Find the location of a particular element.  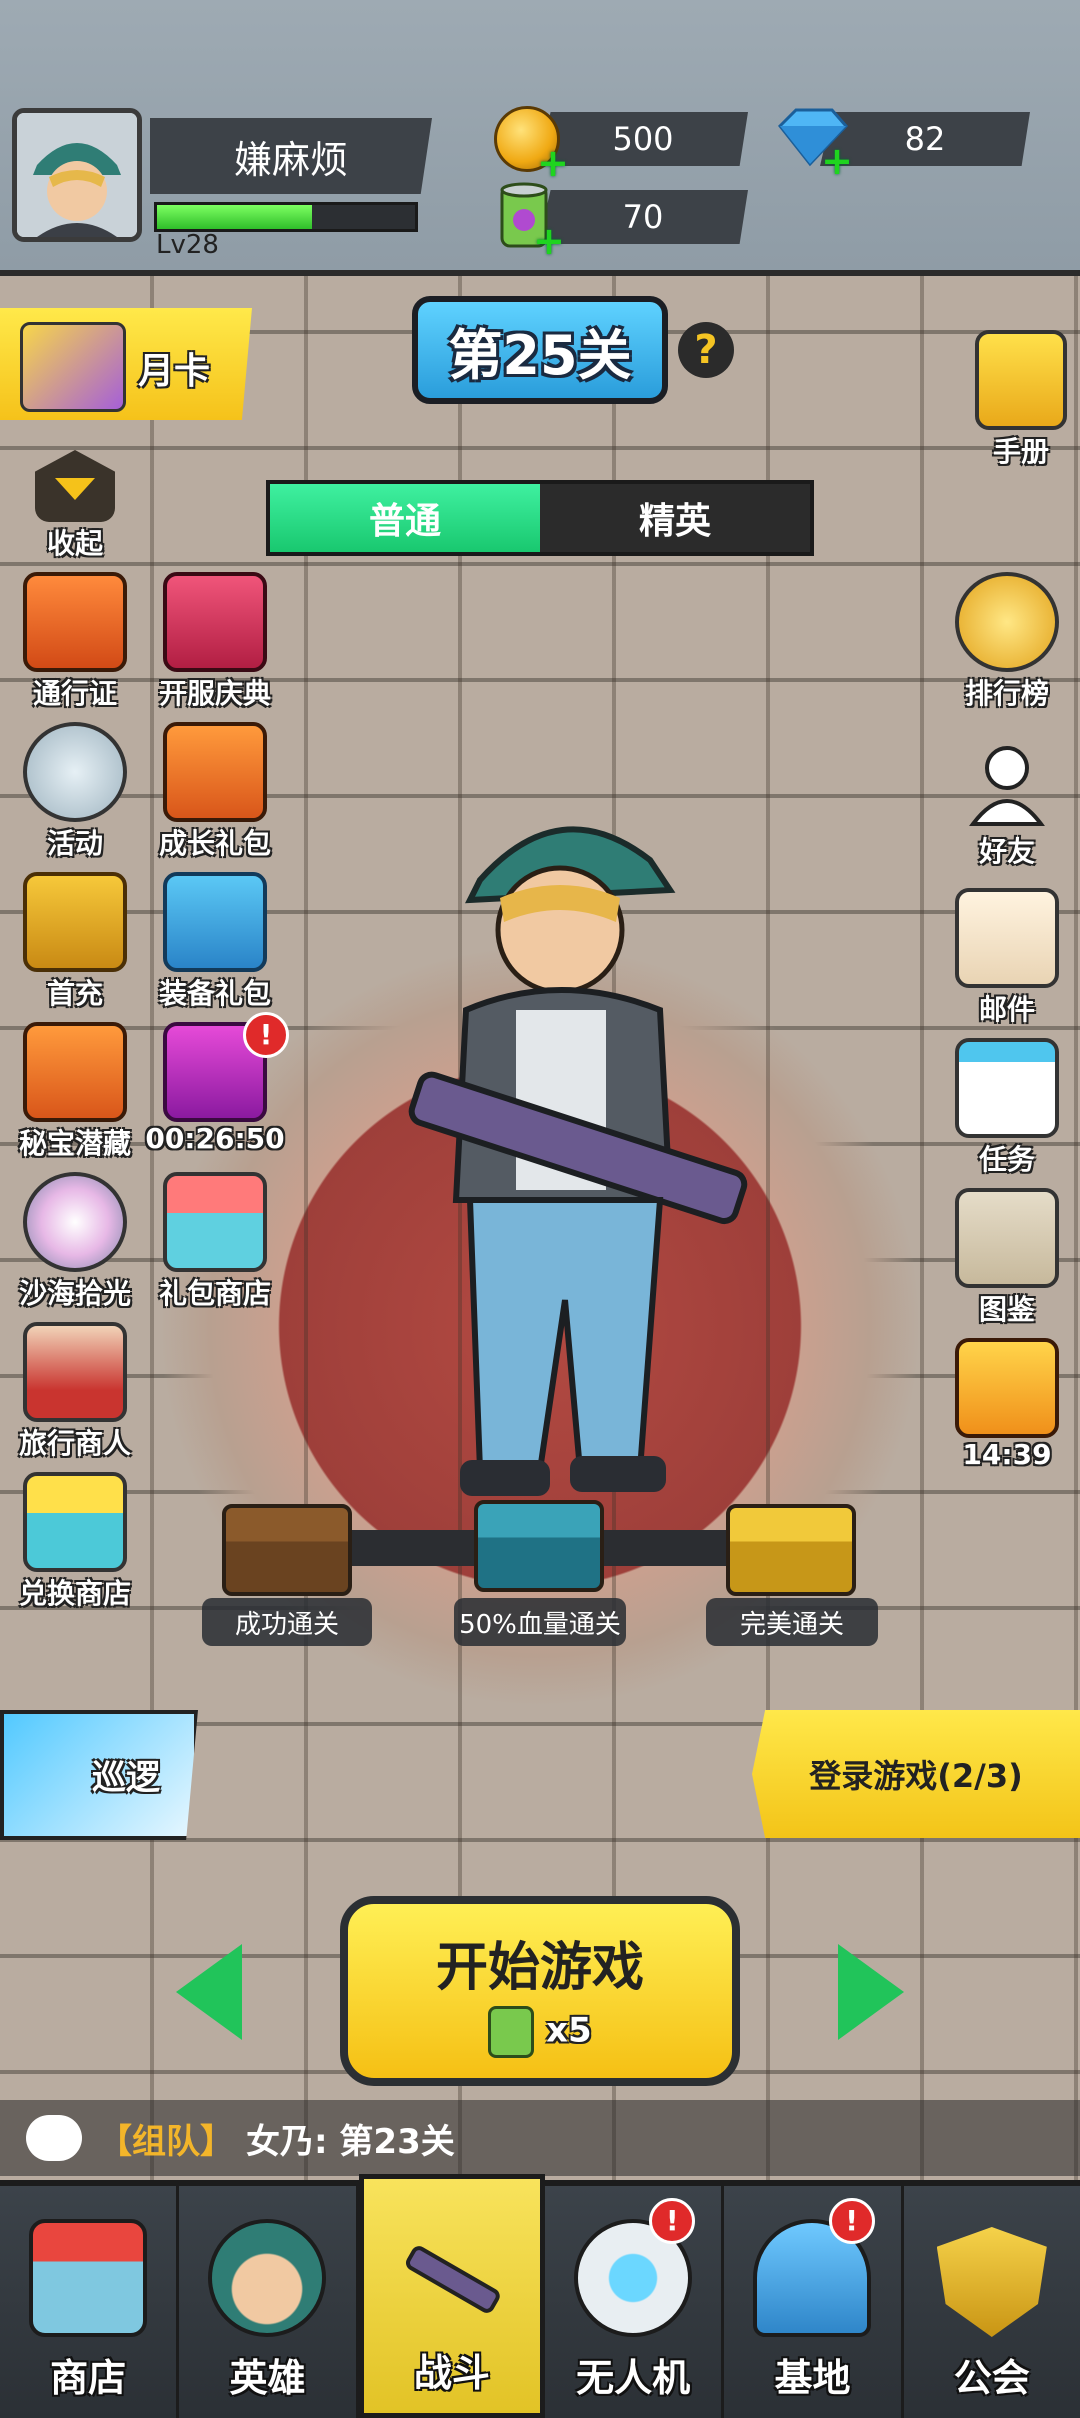

patrol-button: 巡逻 is located at coordinates (99, 1775).